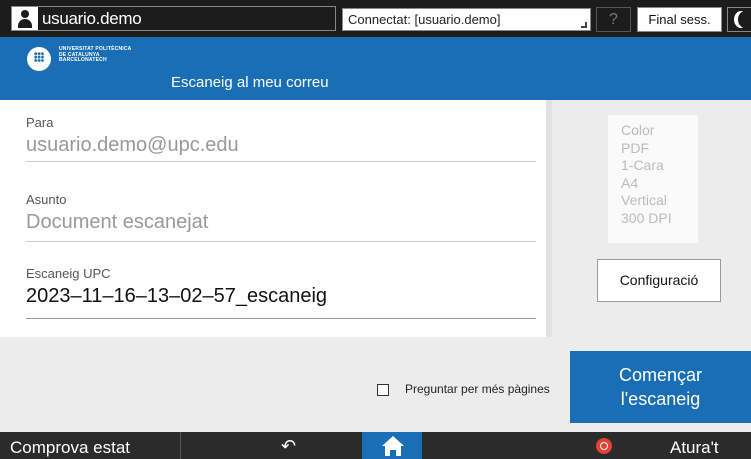 The image size is (751, 459). I want to click on home-icon, so click(393, 441).